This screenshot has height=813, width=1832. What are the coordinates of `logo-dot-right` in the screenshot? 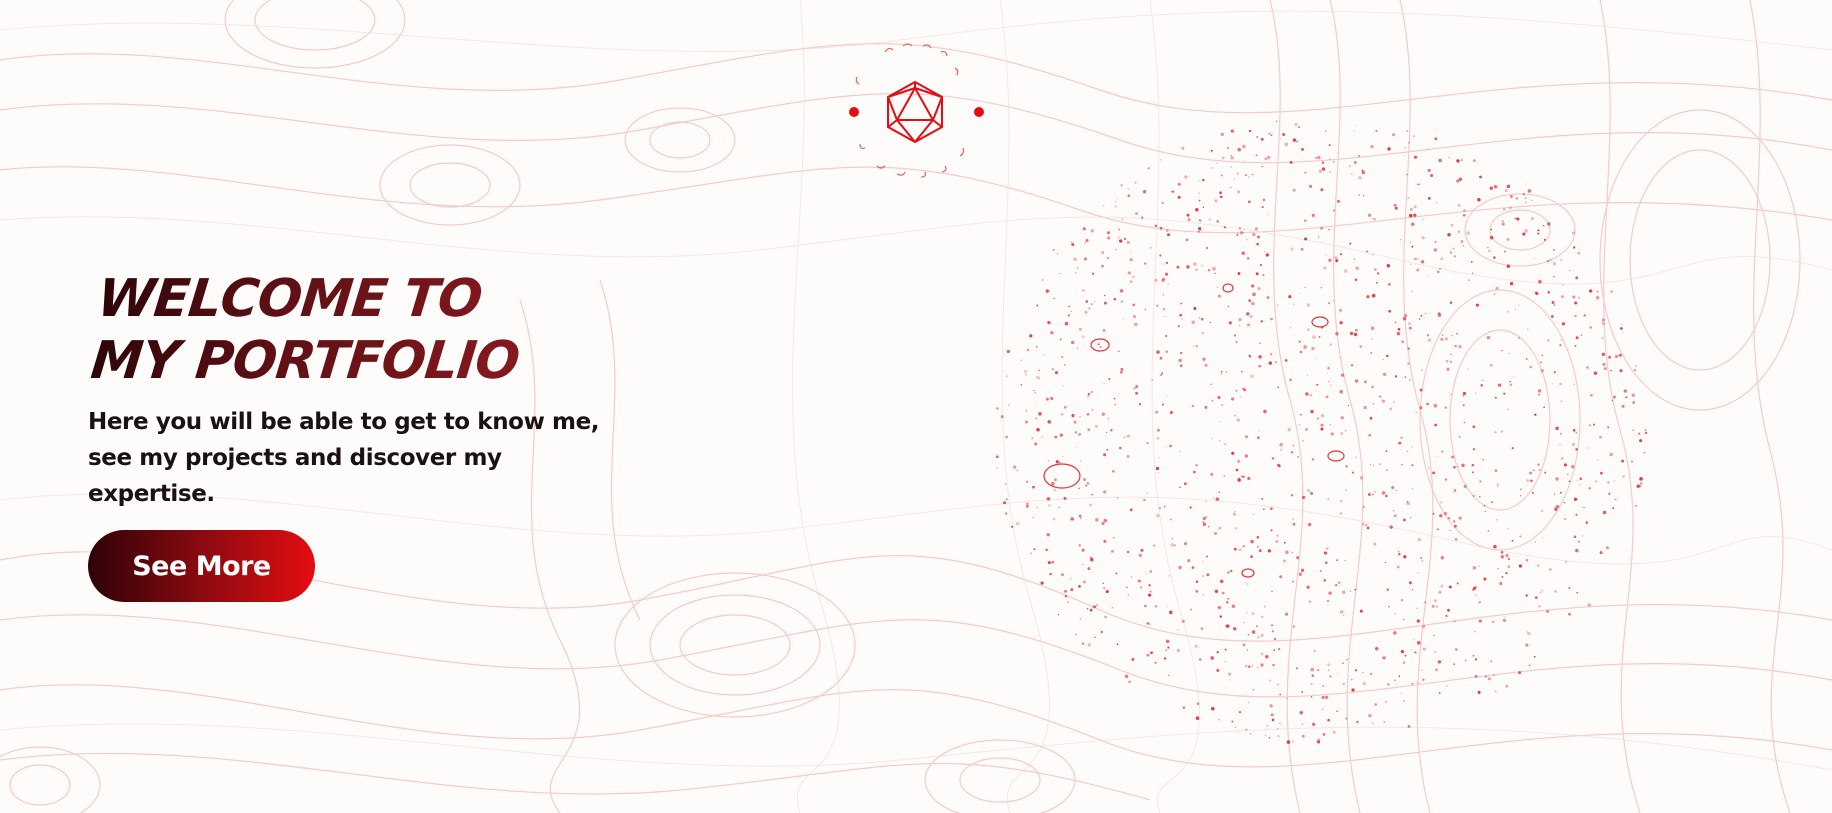 It's located at (979, 112).